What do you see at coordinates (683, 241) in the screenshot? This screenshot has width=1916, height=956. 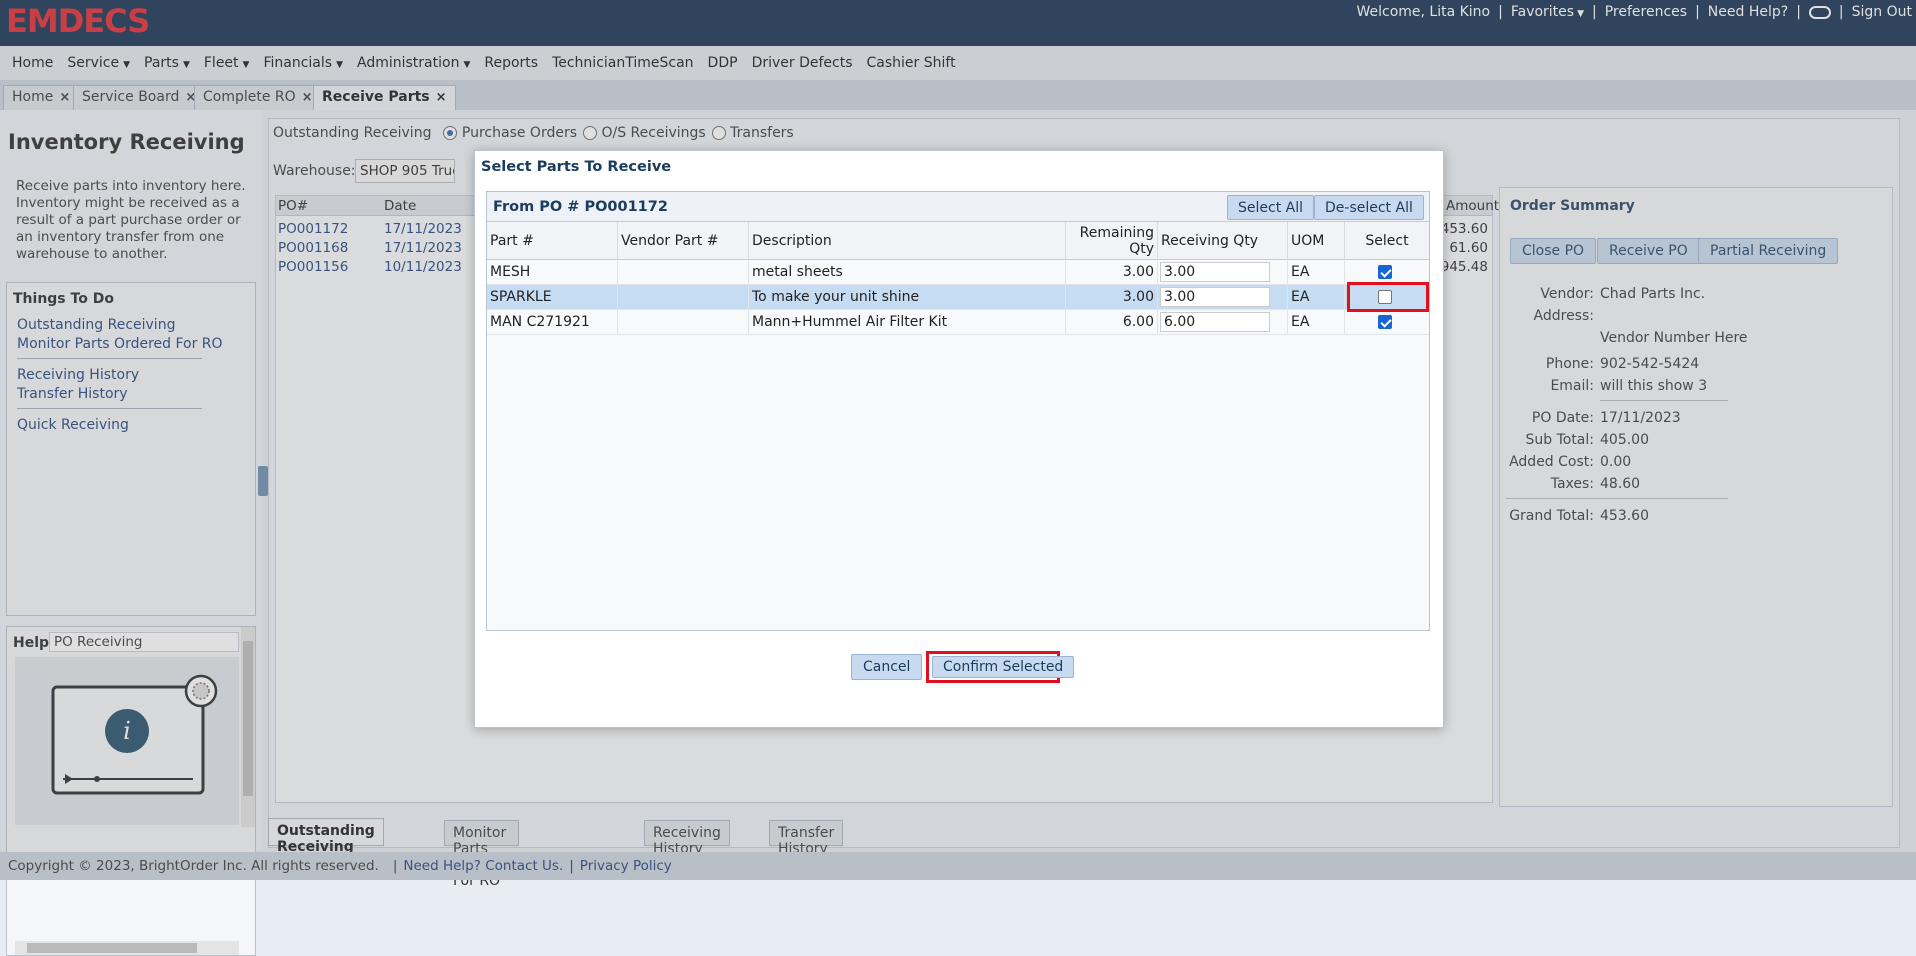 I see `column-vendor-part: Vendor Part #` at bounding box center [683, 241].